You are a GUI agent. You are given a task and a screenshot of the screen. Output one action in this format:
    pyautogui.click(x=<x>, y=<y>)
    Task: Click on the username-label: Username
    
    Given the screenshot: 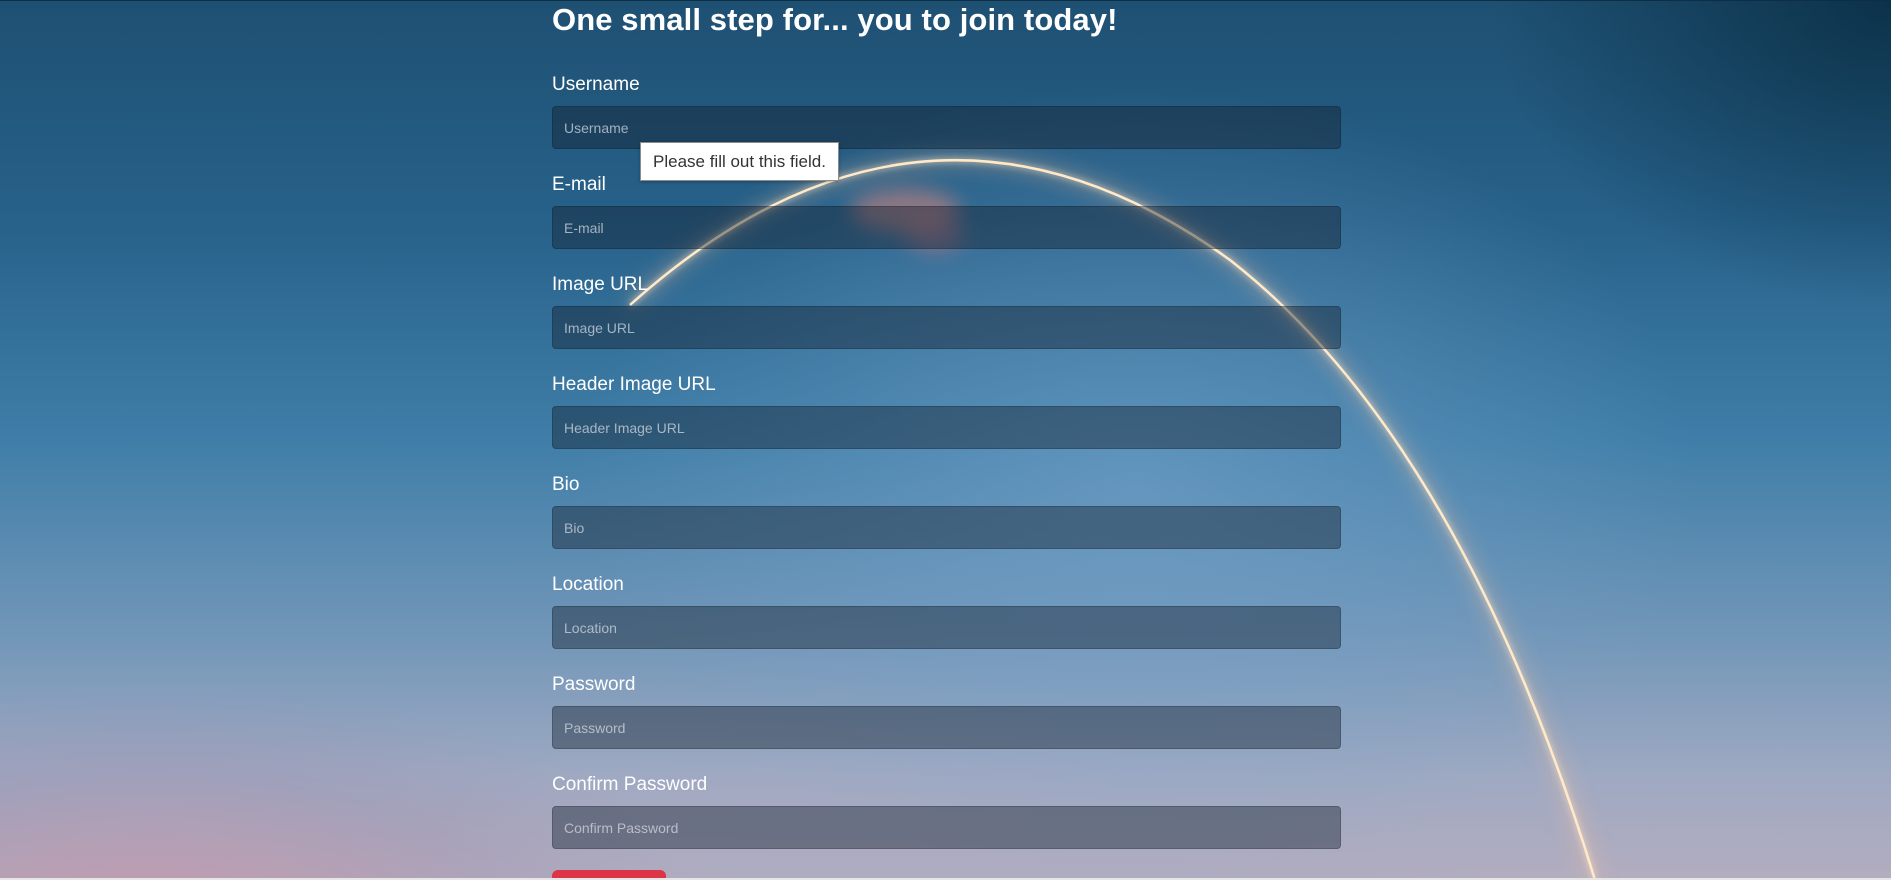 What is the action you would take?
    pyautogui.click(x=596, y=84)
    